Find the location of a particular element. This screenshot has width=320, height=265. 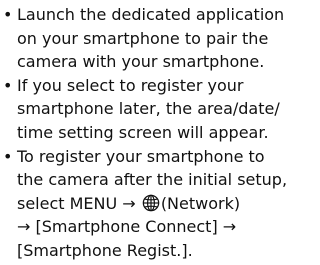

text-line: camera with your smartphone. is located at coordinates (141, 62).